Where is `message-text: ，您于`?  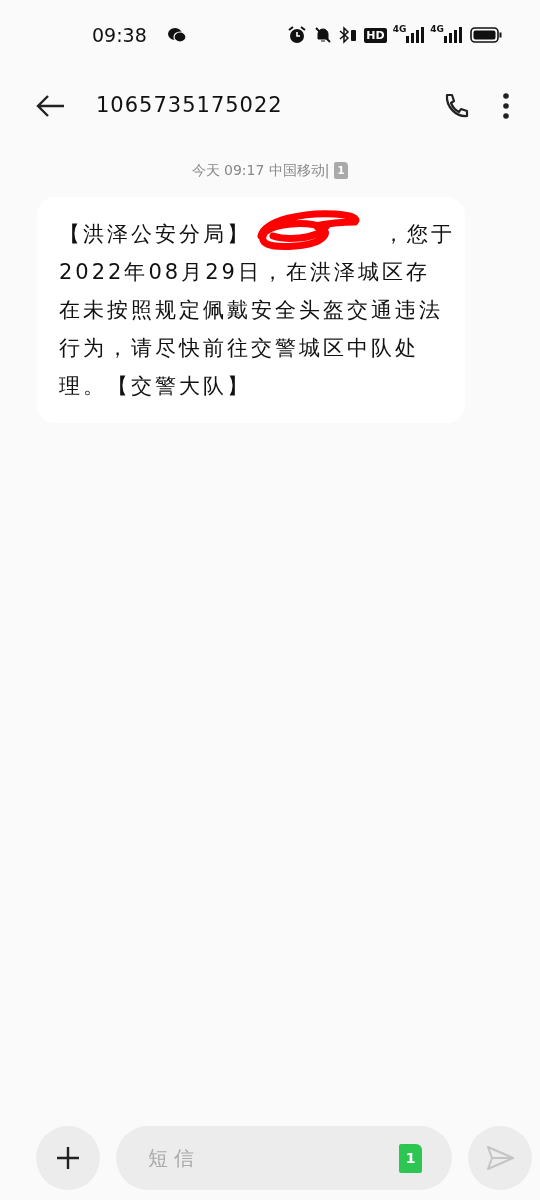
message-text: ，您于 is located at coordinates (419, 234).